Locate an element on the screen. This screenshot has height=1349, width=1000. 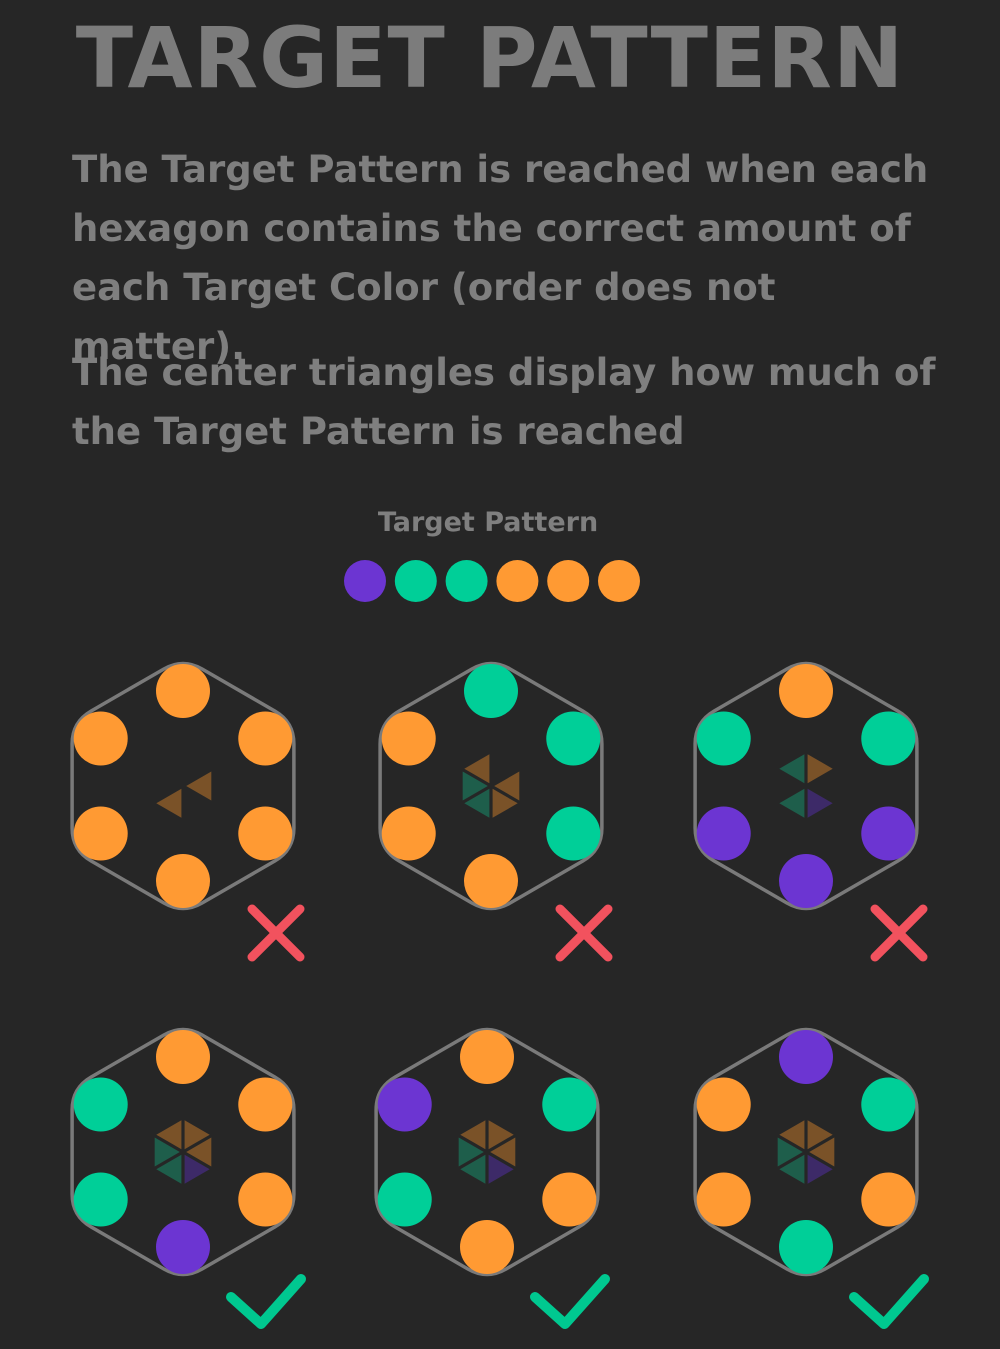
target-pattern-label: Target Pattern is located at coordinates (488, 522).